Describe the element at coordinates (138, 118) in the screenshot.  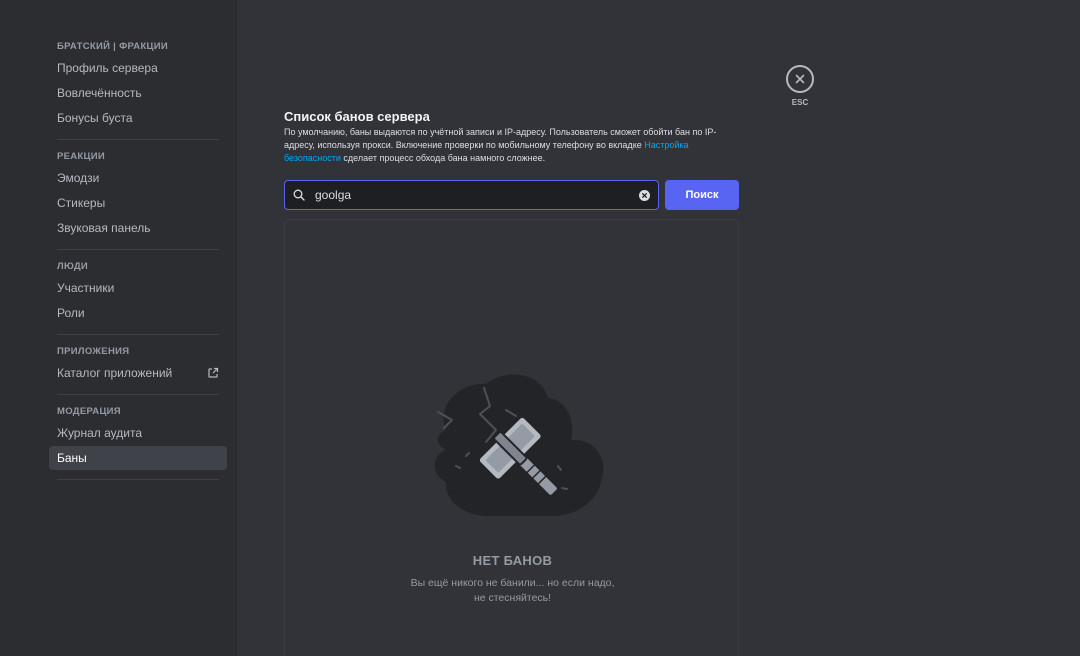
I see `sidebar-item-boost-perks: Бонусы буста` at that location.